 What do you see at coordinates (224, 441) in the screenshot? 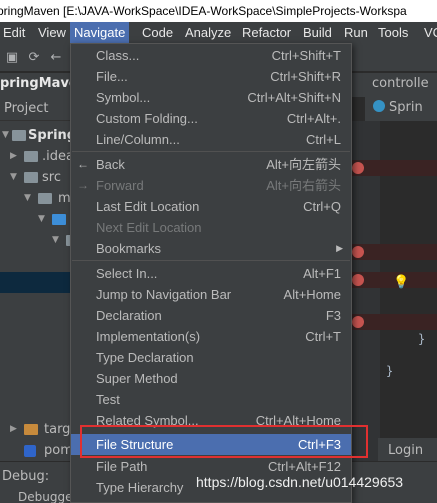
I see `annotation-highlight-box` at bounding box center [224, 441].